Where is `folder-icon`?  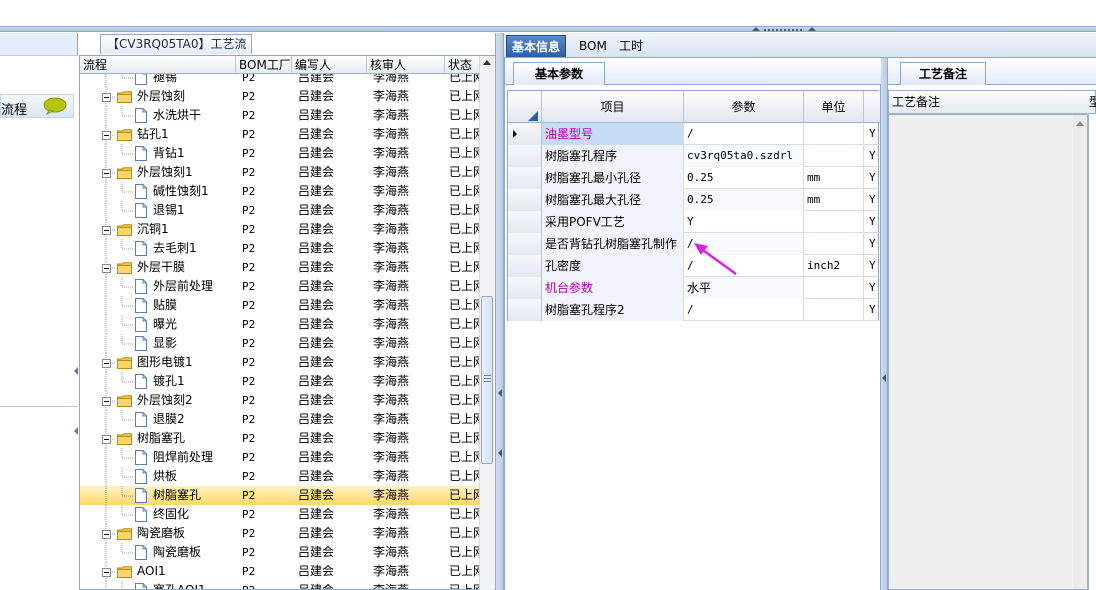
folder-icon is located at coordinates (124, 439).